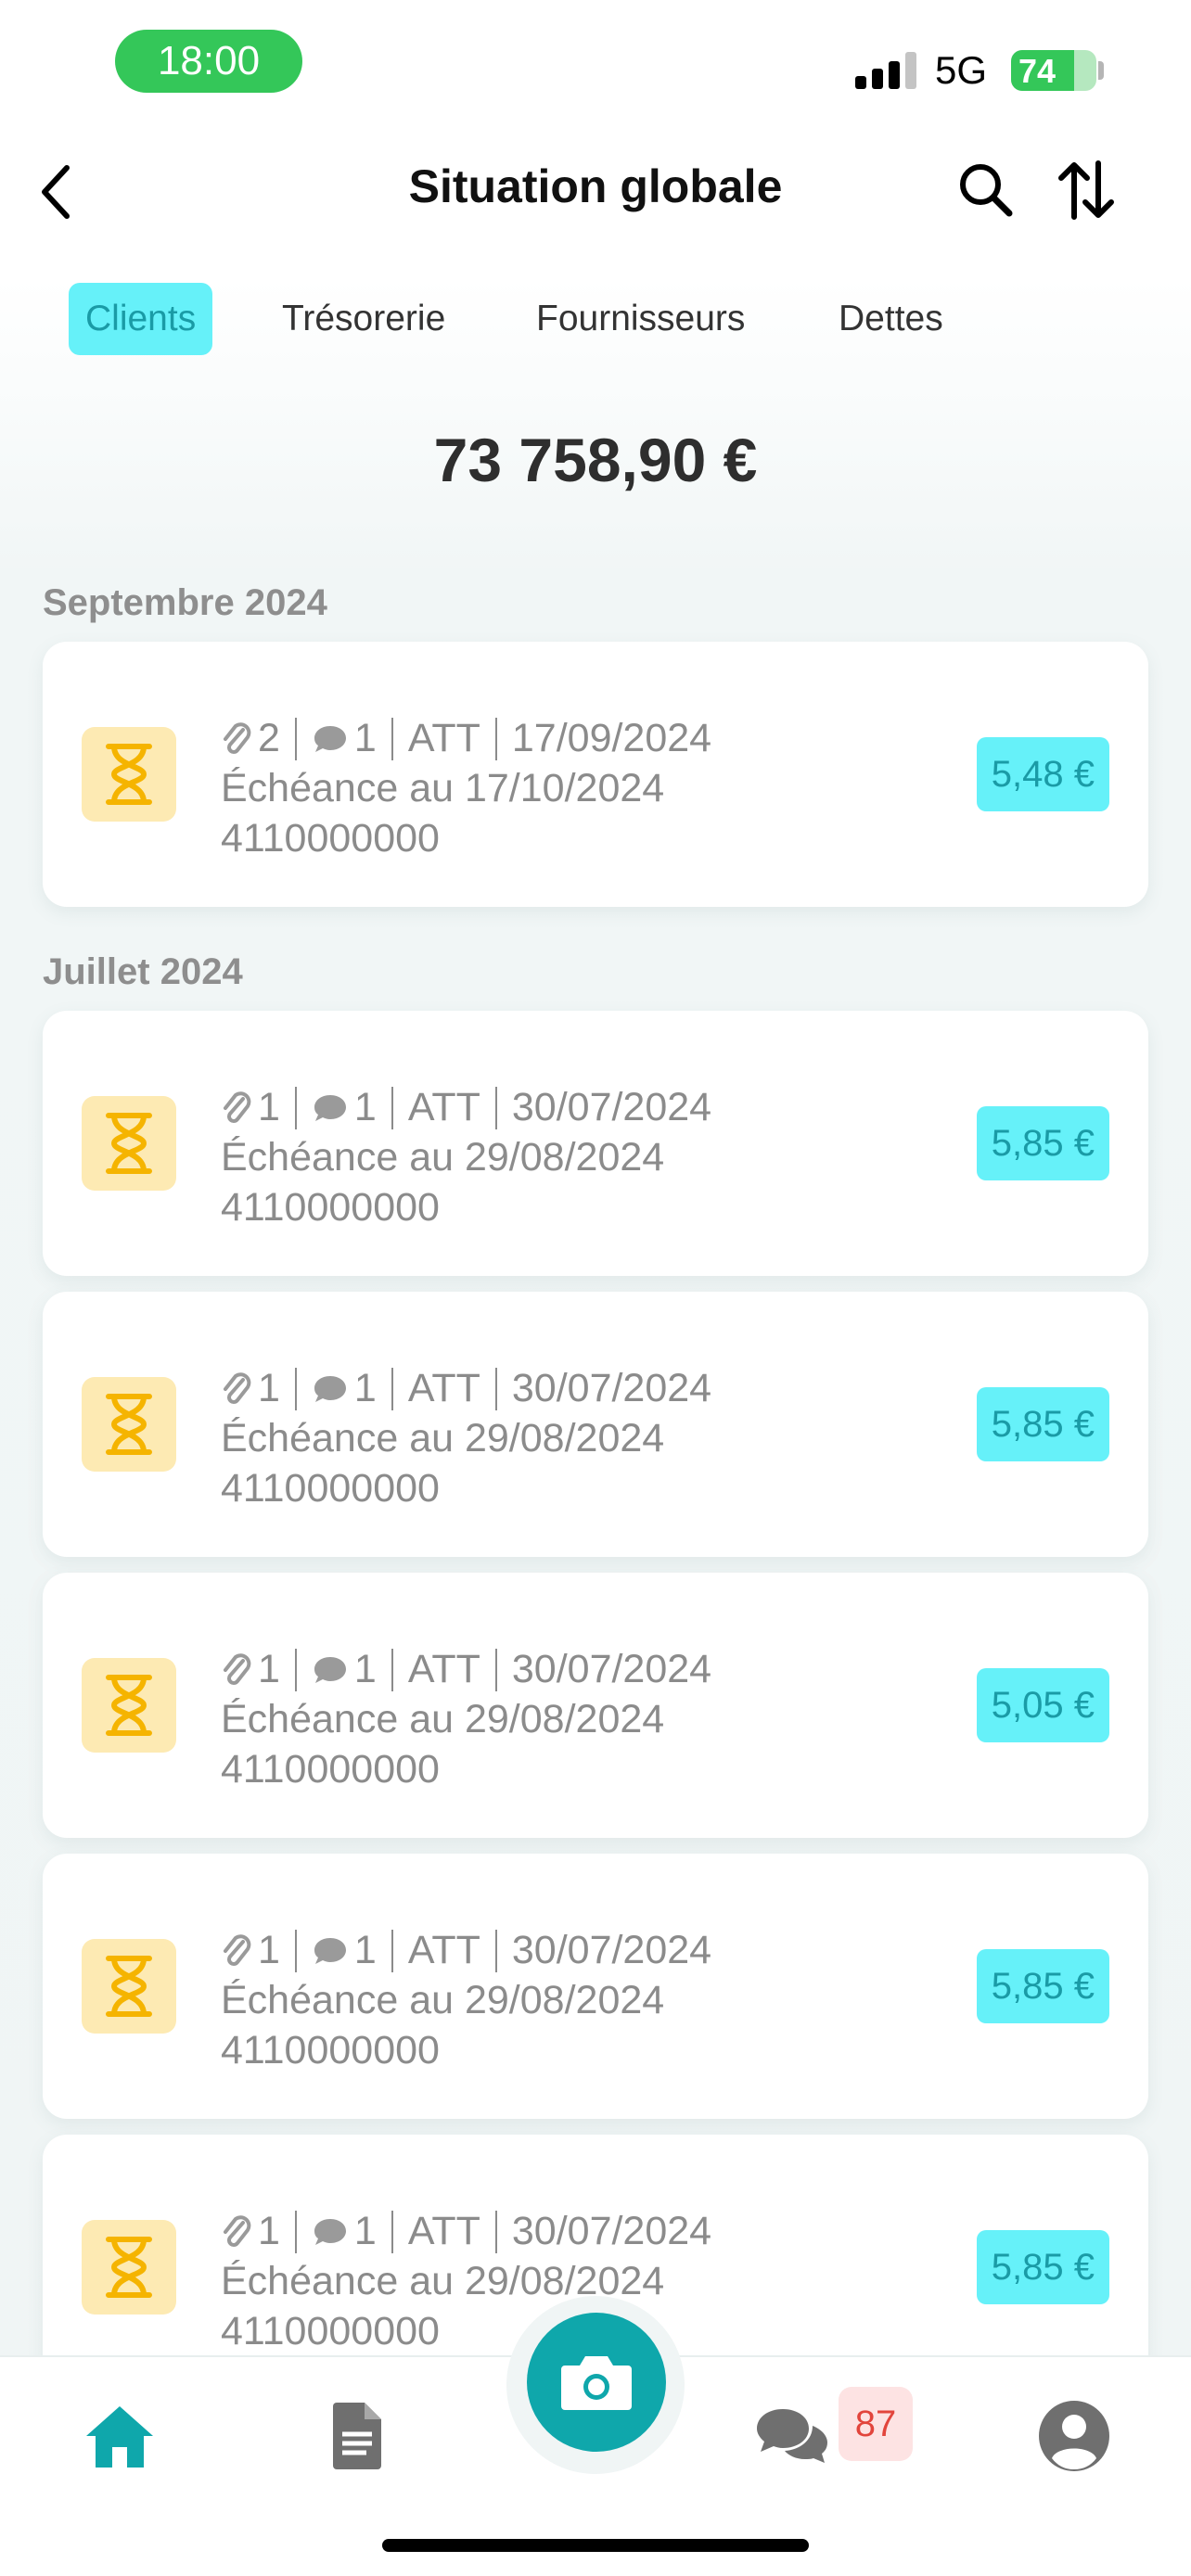  I want to click on battery-level: 74, so click(1037, 71).